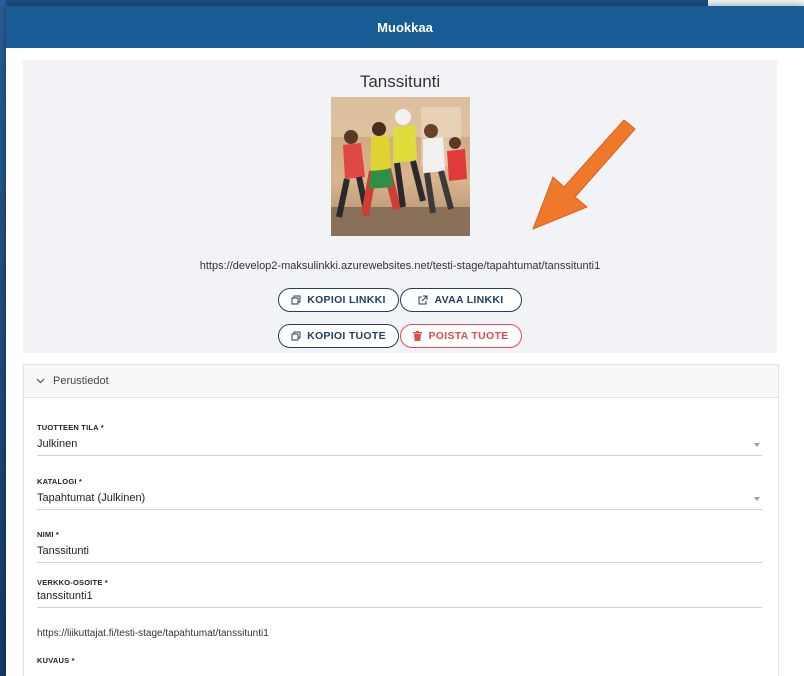  I want to click on section-title: Perustiedot, so click(81, 381).